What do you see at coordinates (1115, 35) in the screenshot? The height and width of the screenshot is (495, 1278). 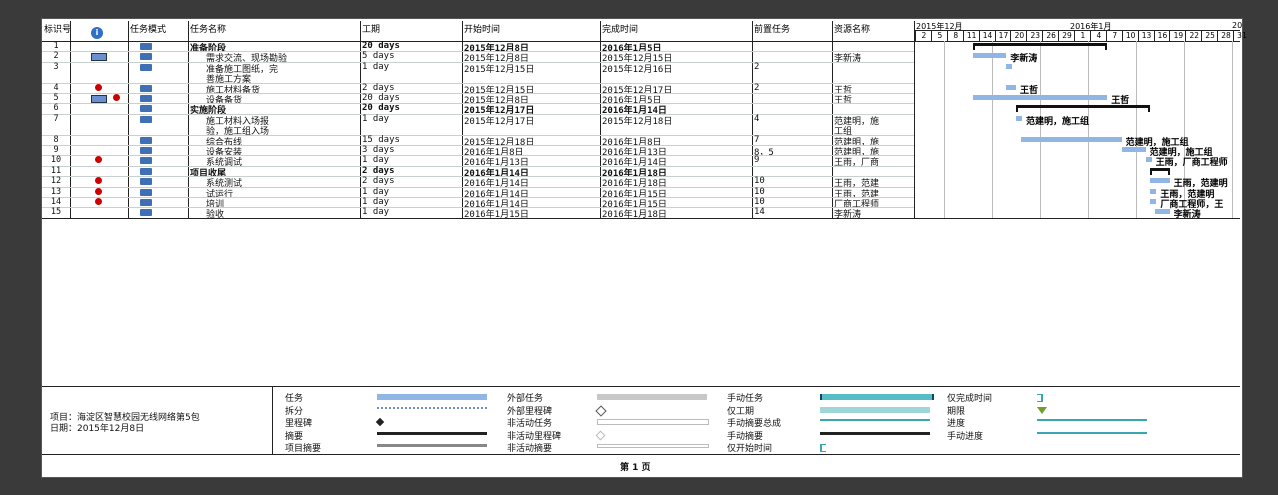 I see `timeline-day: 7` at bounding box center [1115, 35].